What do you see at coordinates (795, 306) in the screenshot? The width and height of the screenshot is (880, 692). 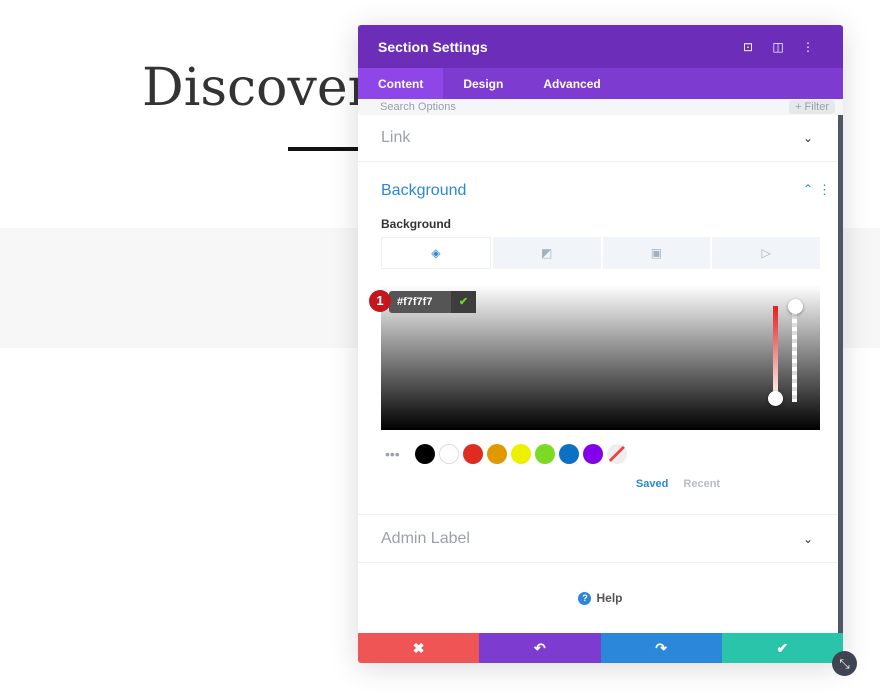 I see `opacity-handle` at bounding box center [795, 306].